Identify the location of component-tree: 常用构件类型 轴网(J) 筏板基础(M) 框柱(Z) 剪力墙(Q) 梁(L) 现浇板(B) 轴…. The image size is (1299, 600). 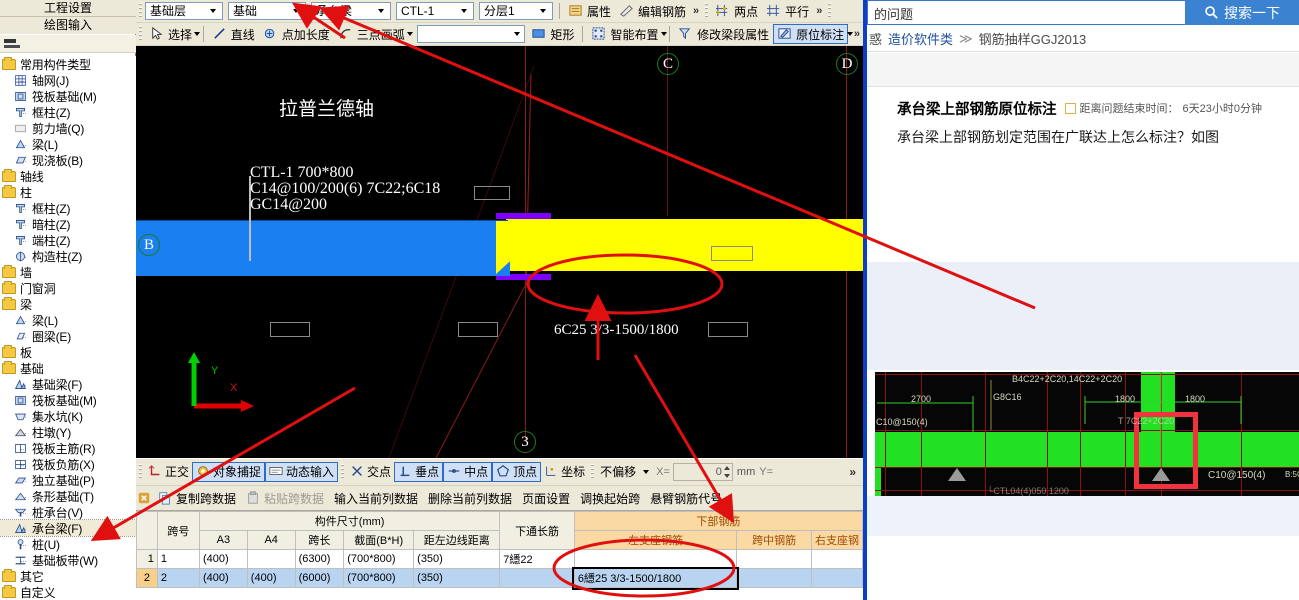
(68, 328).